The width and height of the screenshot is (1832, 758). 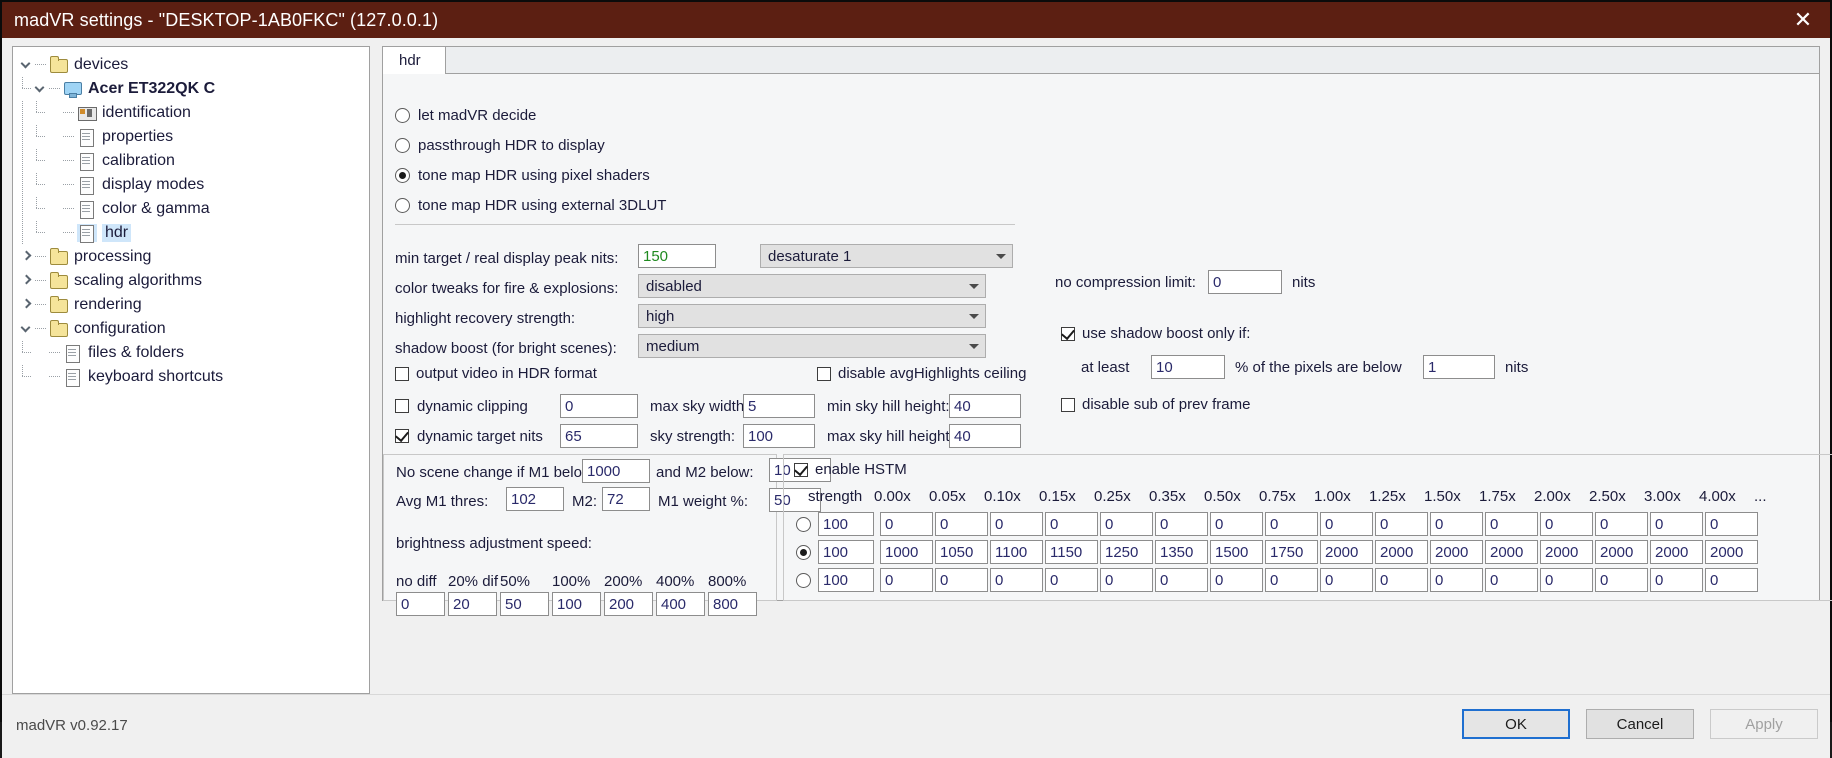 I want to click on max-sky-hill-input, so click(x=985, y=436).